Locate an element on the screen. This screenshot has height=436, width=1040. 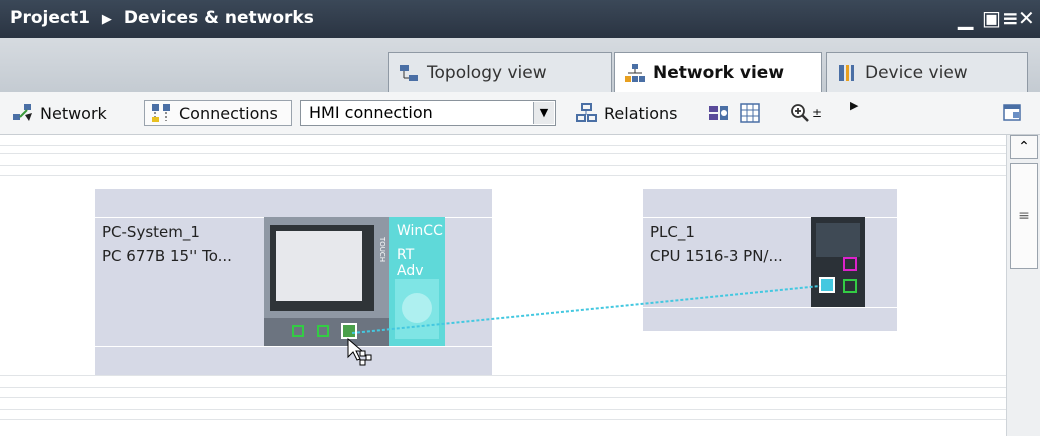
device-icon is located at coordinates (846, 72).